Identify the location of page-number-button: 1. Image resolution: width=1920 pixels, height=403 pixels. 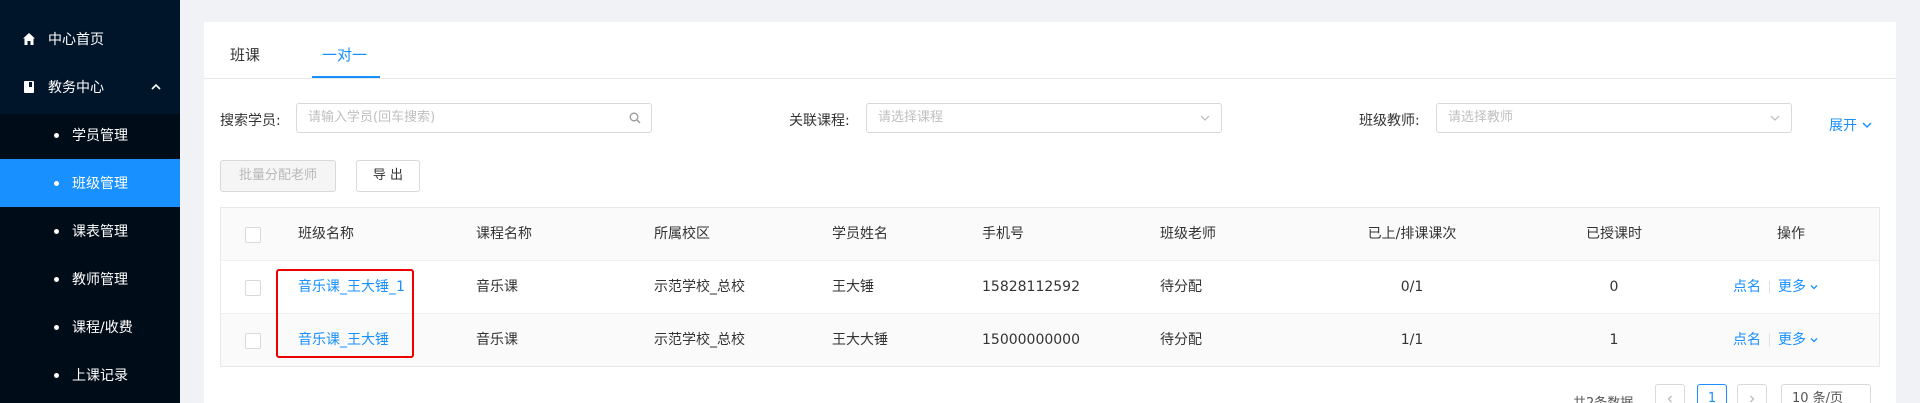
(1712, 393).